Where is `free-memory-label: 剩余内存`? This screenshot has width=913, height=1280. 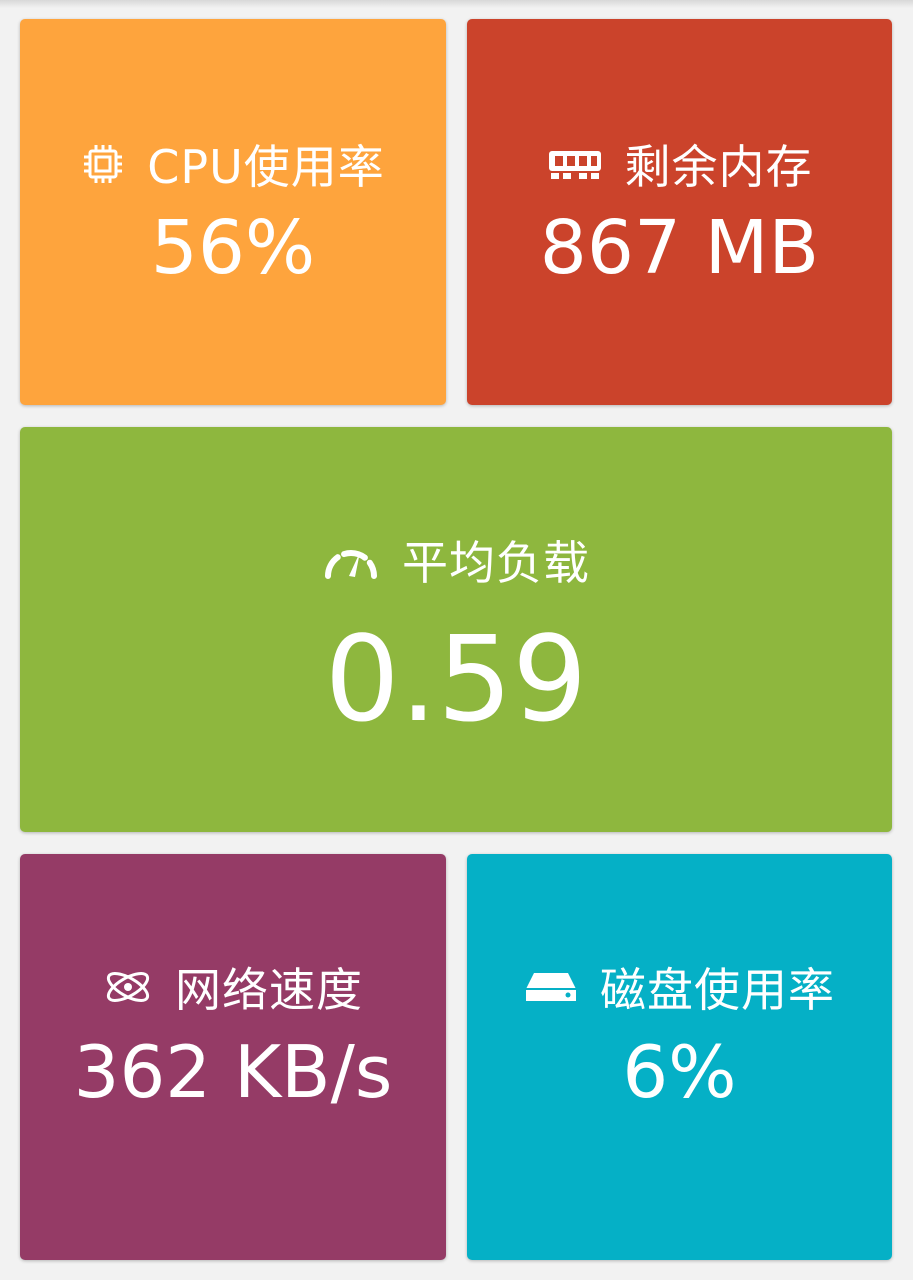 free-memory-label: 剩余内存 is located at coordinates (718, 167).